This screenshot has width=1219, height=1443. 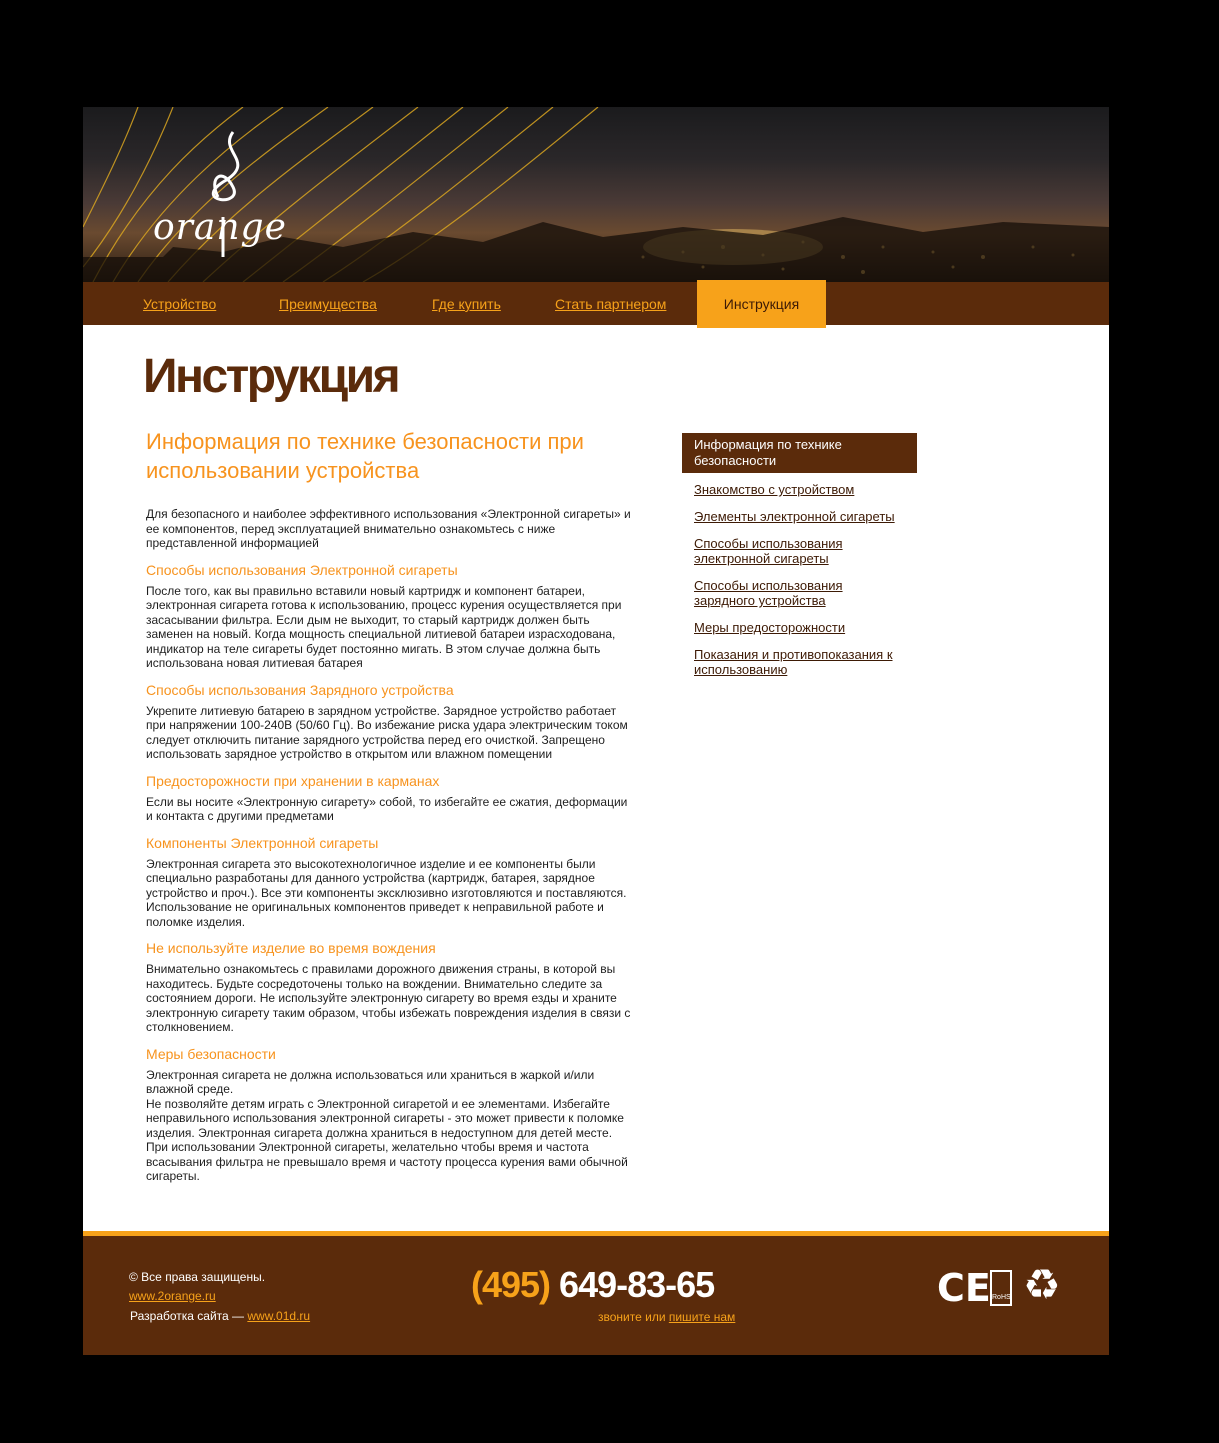 I want to click on side-link-intro: Знакомство с устройством, so click(x=799, y=489).